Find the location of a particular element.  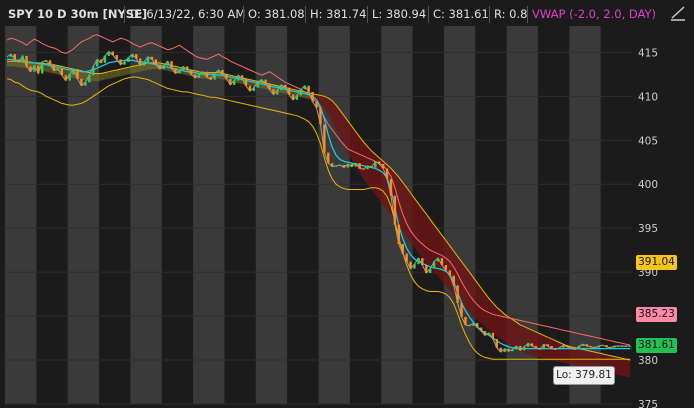

price-tag-label: 385.23 is located at coordinates (656, 313).